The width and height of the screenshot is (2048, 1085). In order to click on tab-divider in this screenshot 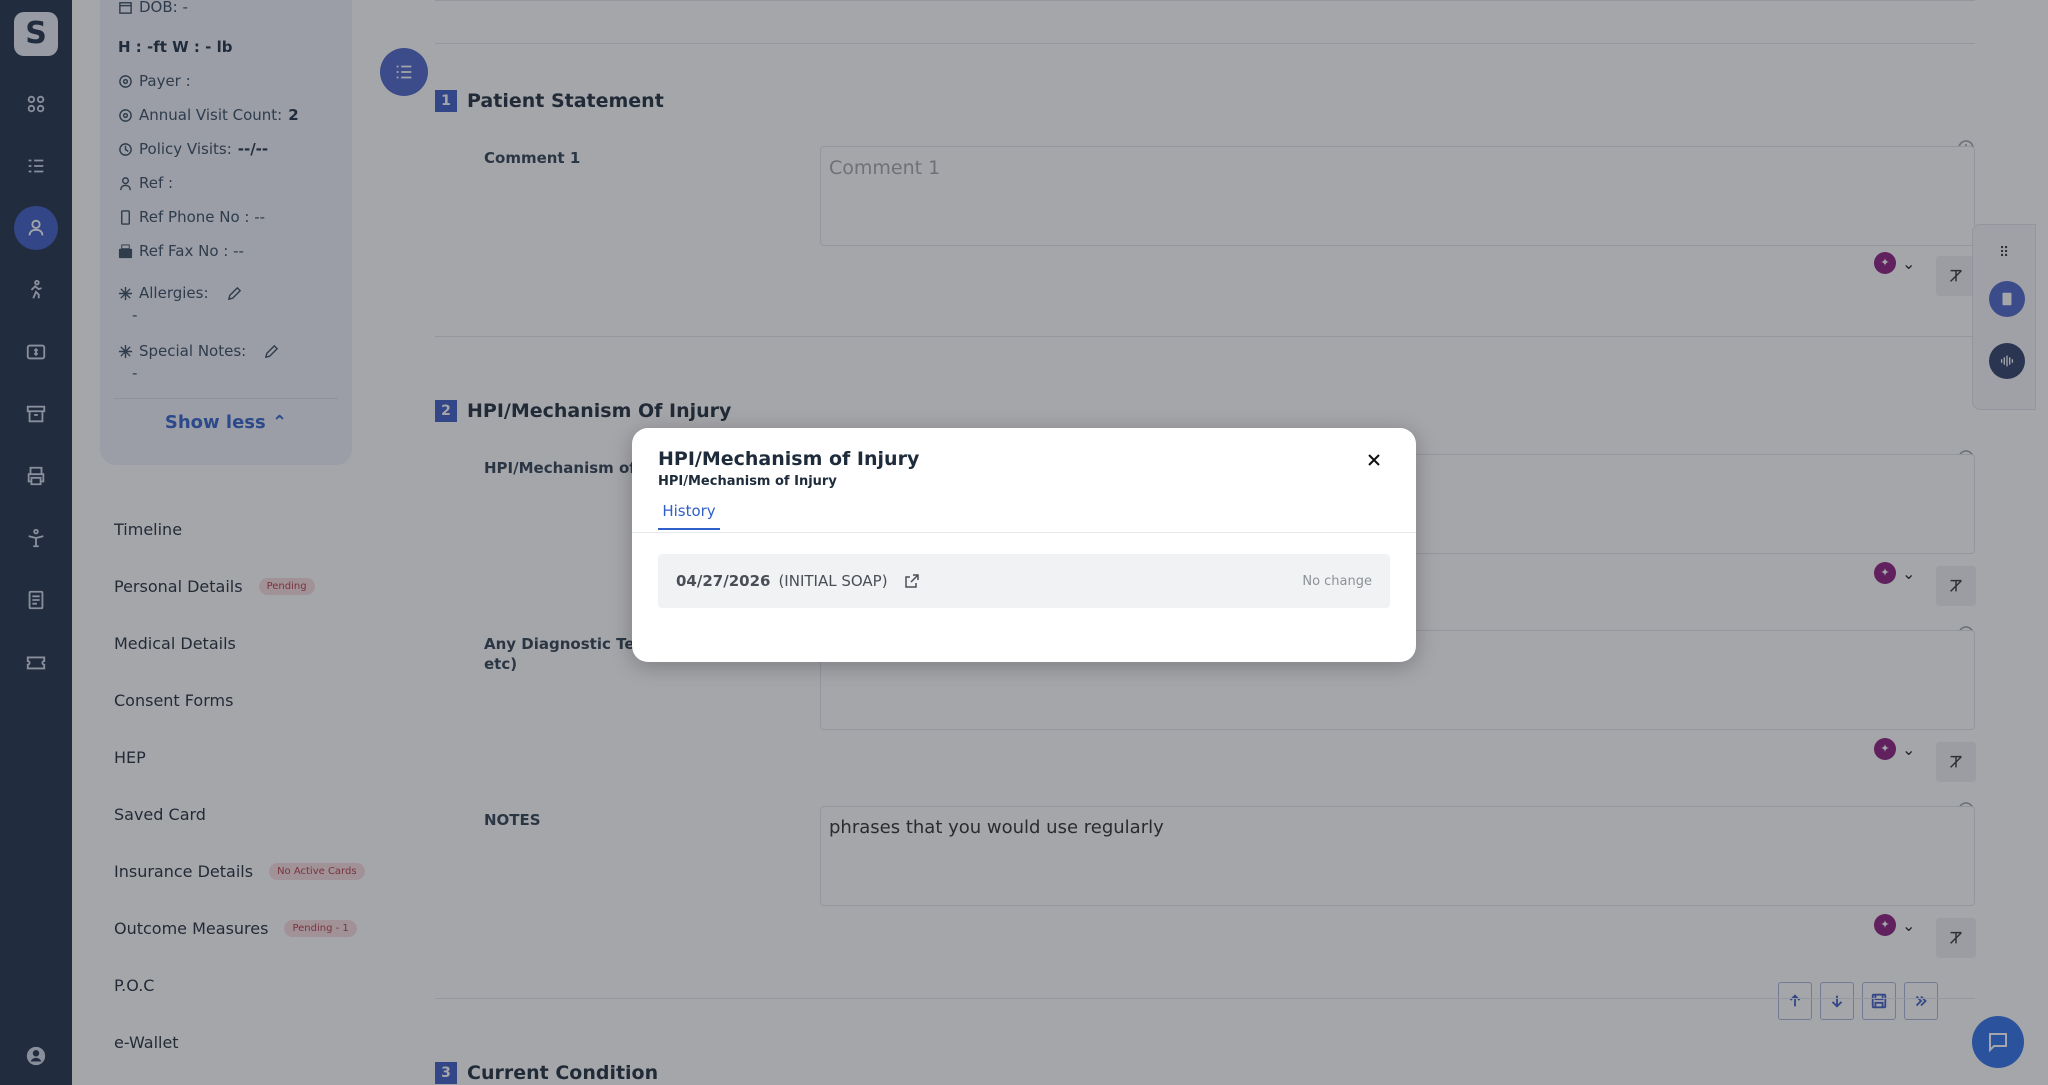, I will do `click(1024, 532)`.